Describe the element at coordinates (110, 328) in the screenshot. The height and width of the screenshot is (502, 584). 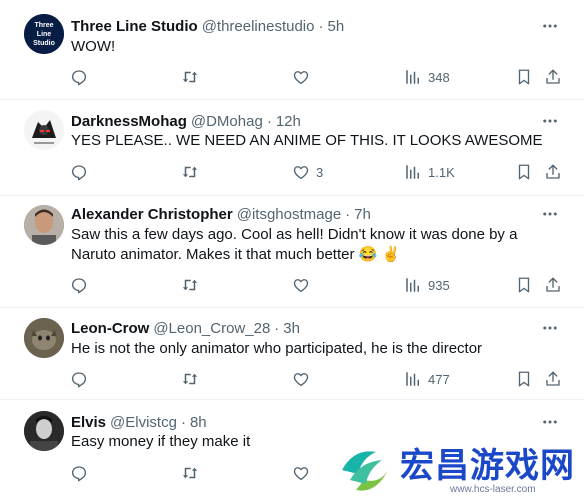
I see `author-name: Leon-Crow` at that location.